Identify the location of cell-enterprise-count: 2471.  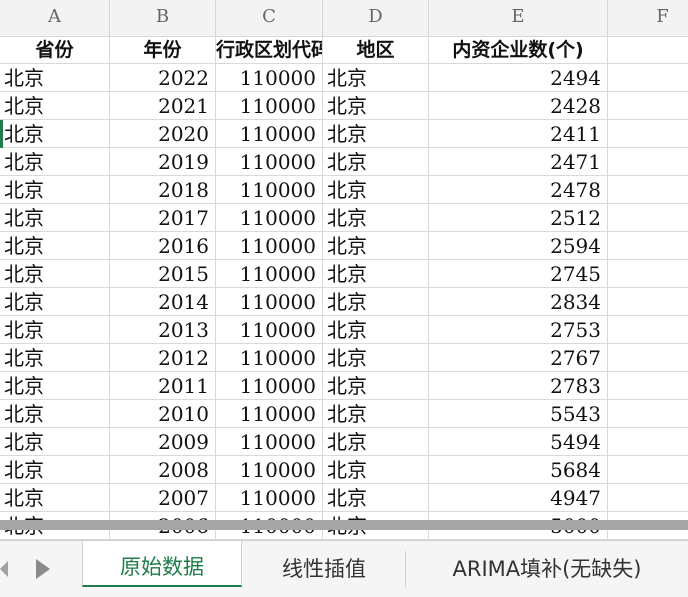
(518, 162).